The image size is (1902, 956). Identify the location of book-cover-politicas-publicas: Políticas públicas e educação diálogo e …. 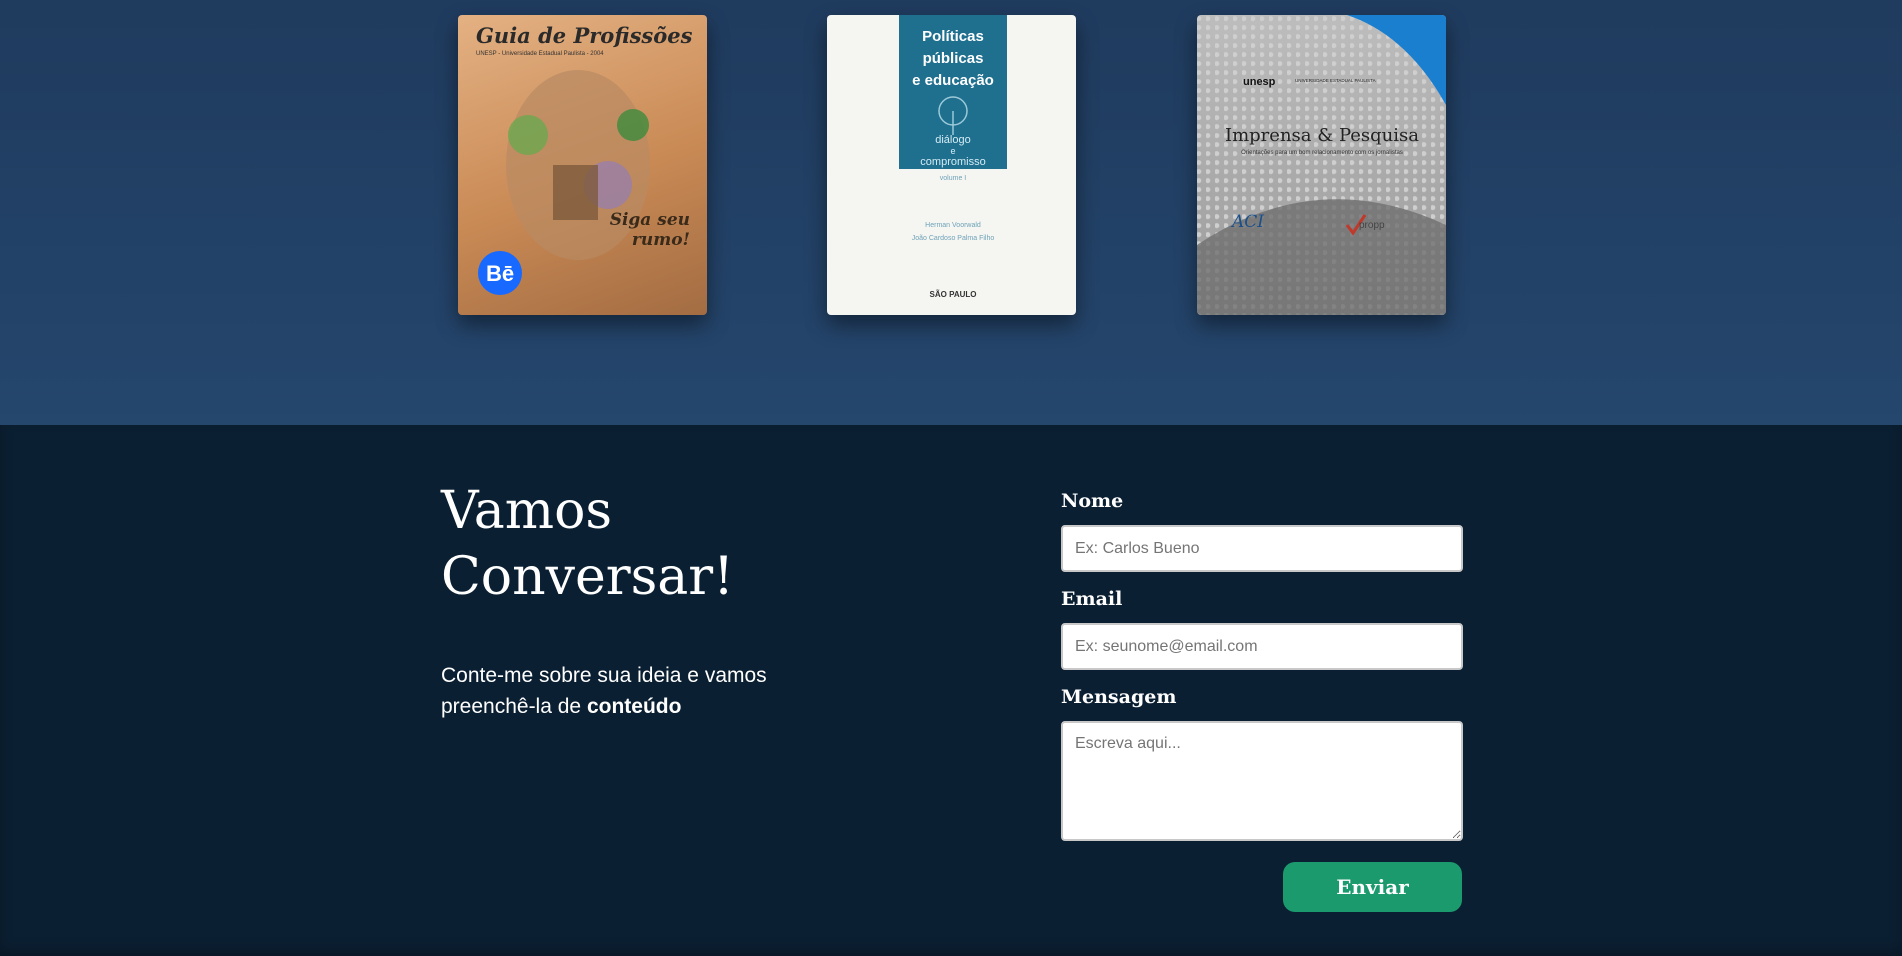
(951, 165).